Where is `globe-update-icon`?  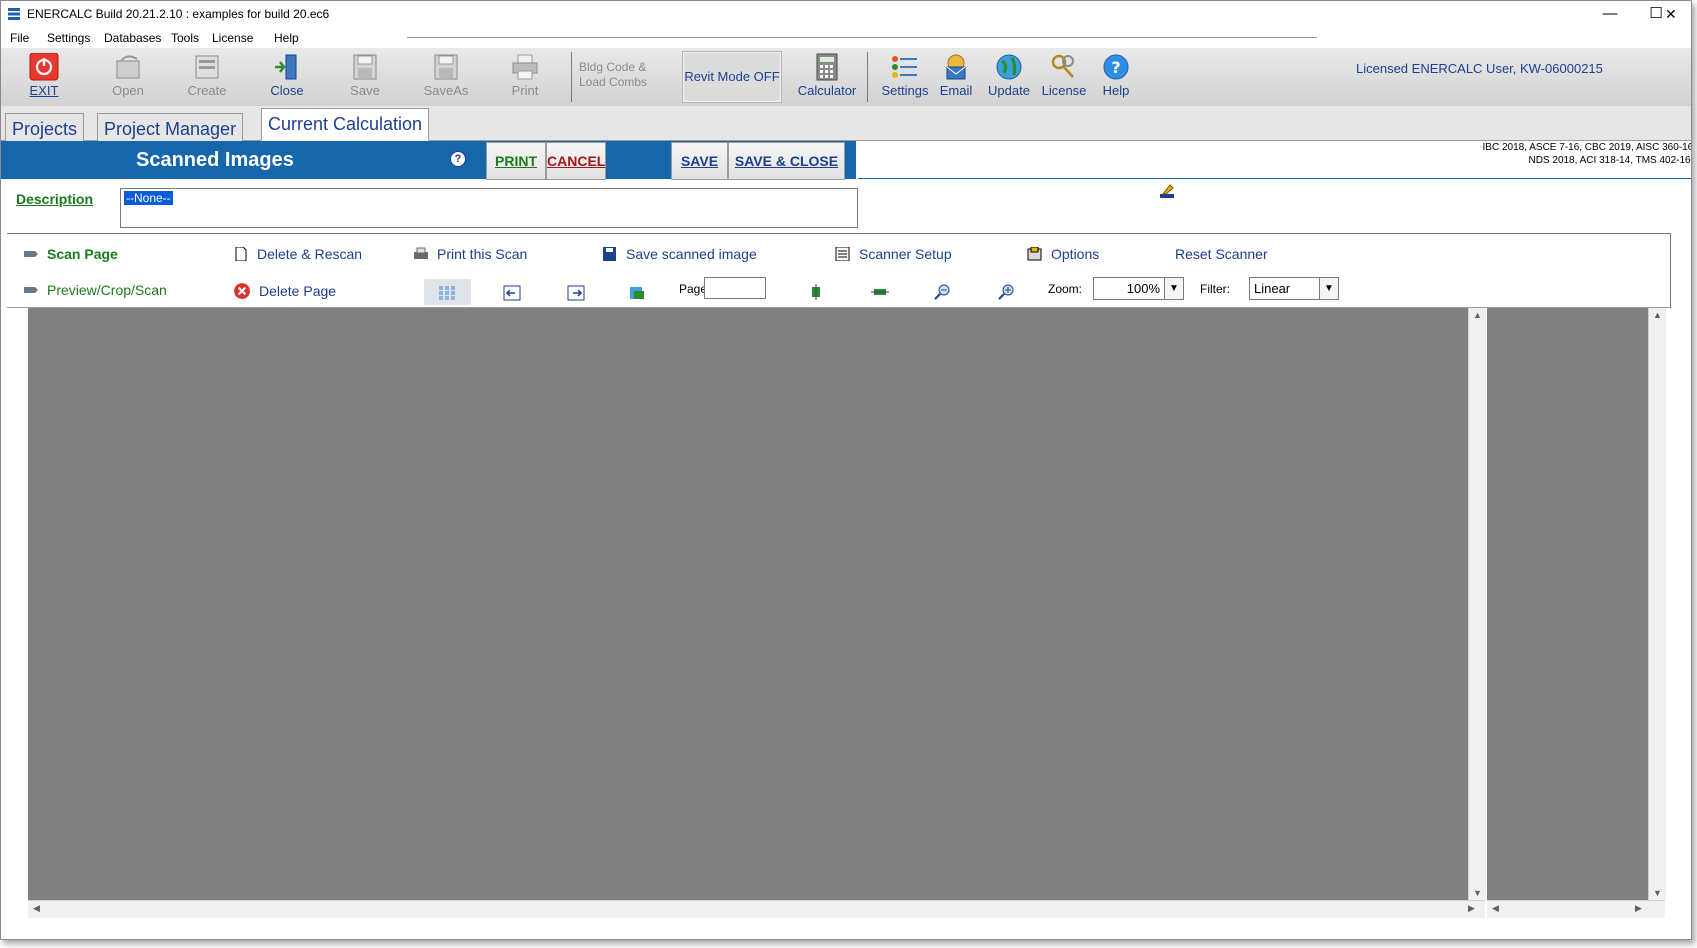 globe-update-icon is located at coordinates (1009, 67).